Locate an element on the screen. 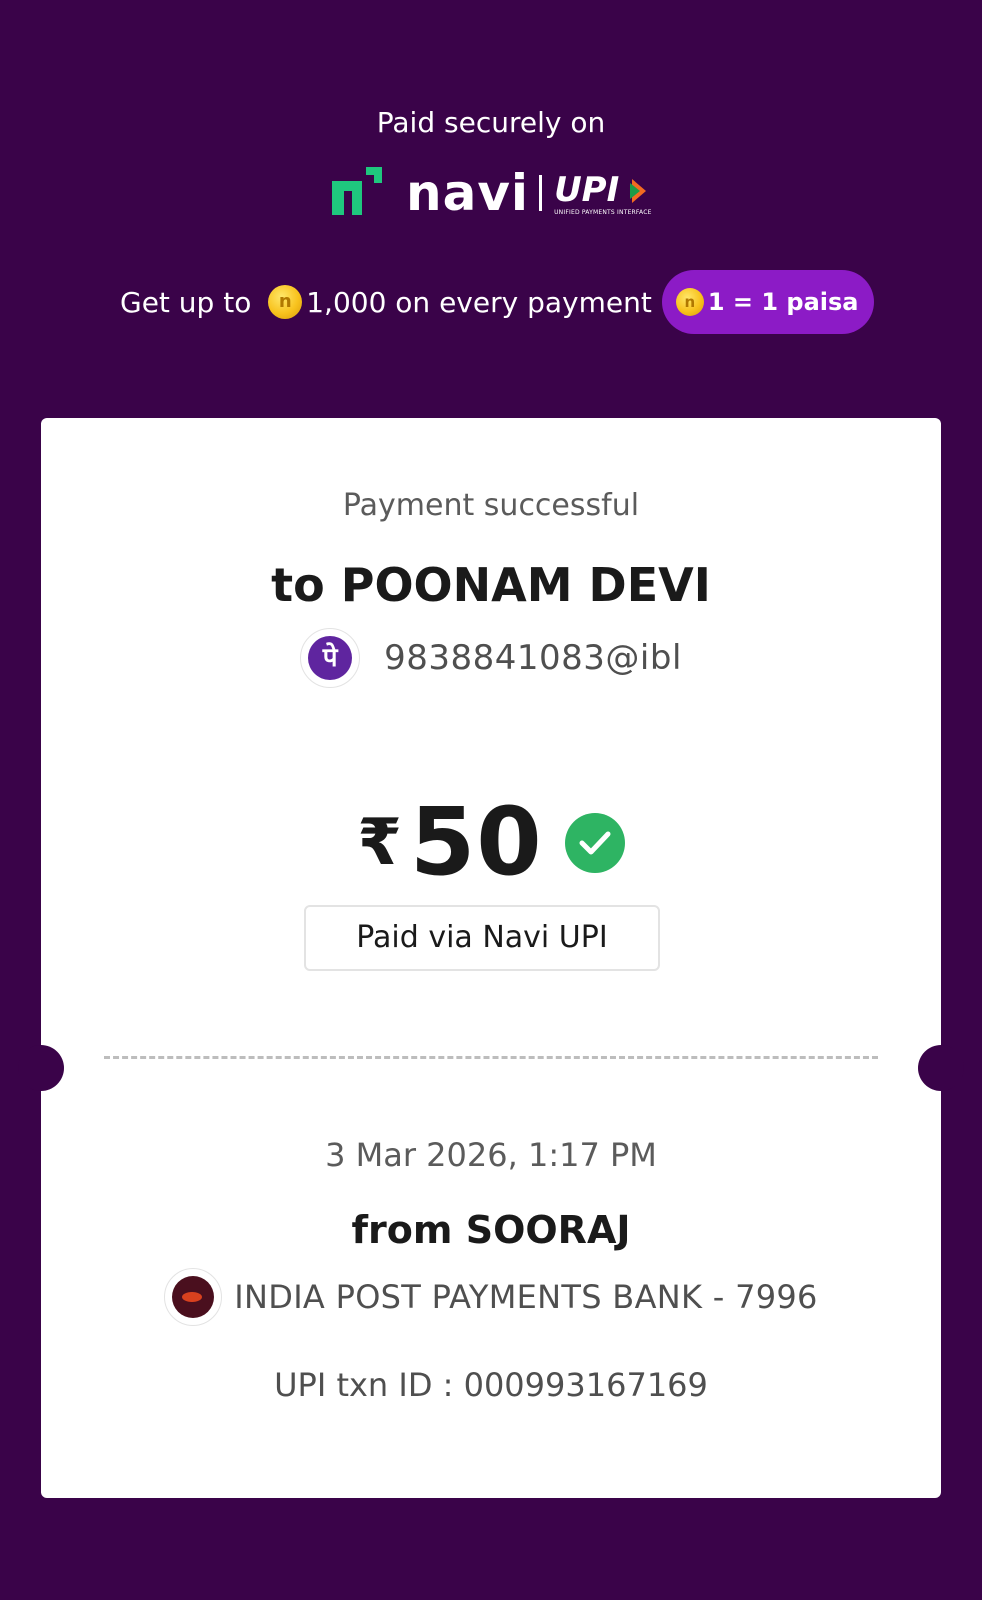  phonepe-icon: पे is located at coordinates (330, 658).